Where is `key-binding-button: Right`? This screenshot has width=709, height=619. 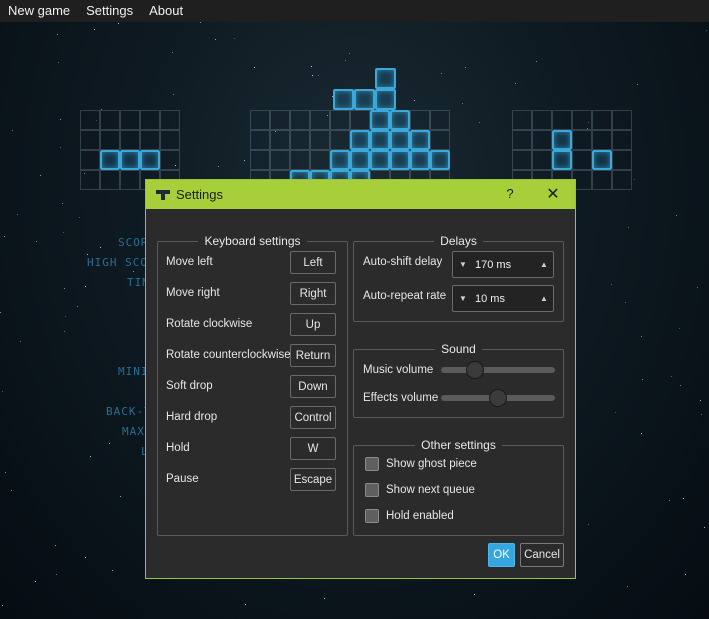 key-binding-button: Right is located at coordinates (313, 293).